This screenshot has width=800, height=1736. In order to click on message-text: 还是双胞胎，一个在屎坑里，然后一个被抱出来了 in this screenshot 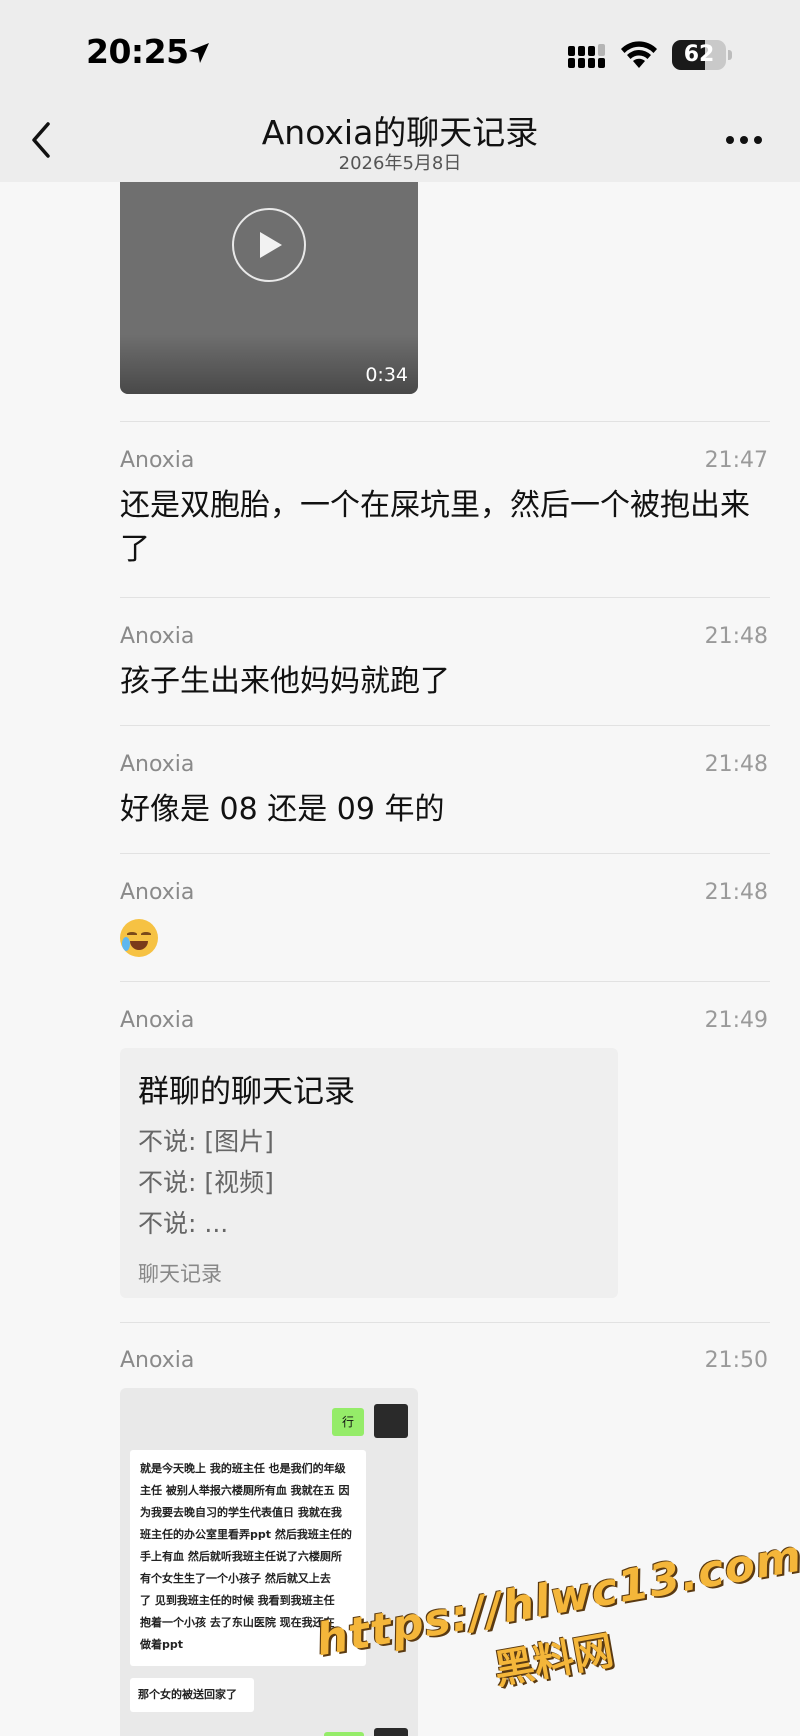, I will do `click(435, 527)`.